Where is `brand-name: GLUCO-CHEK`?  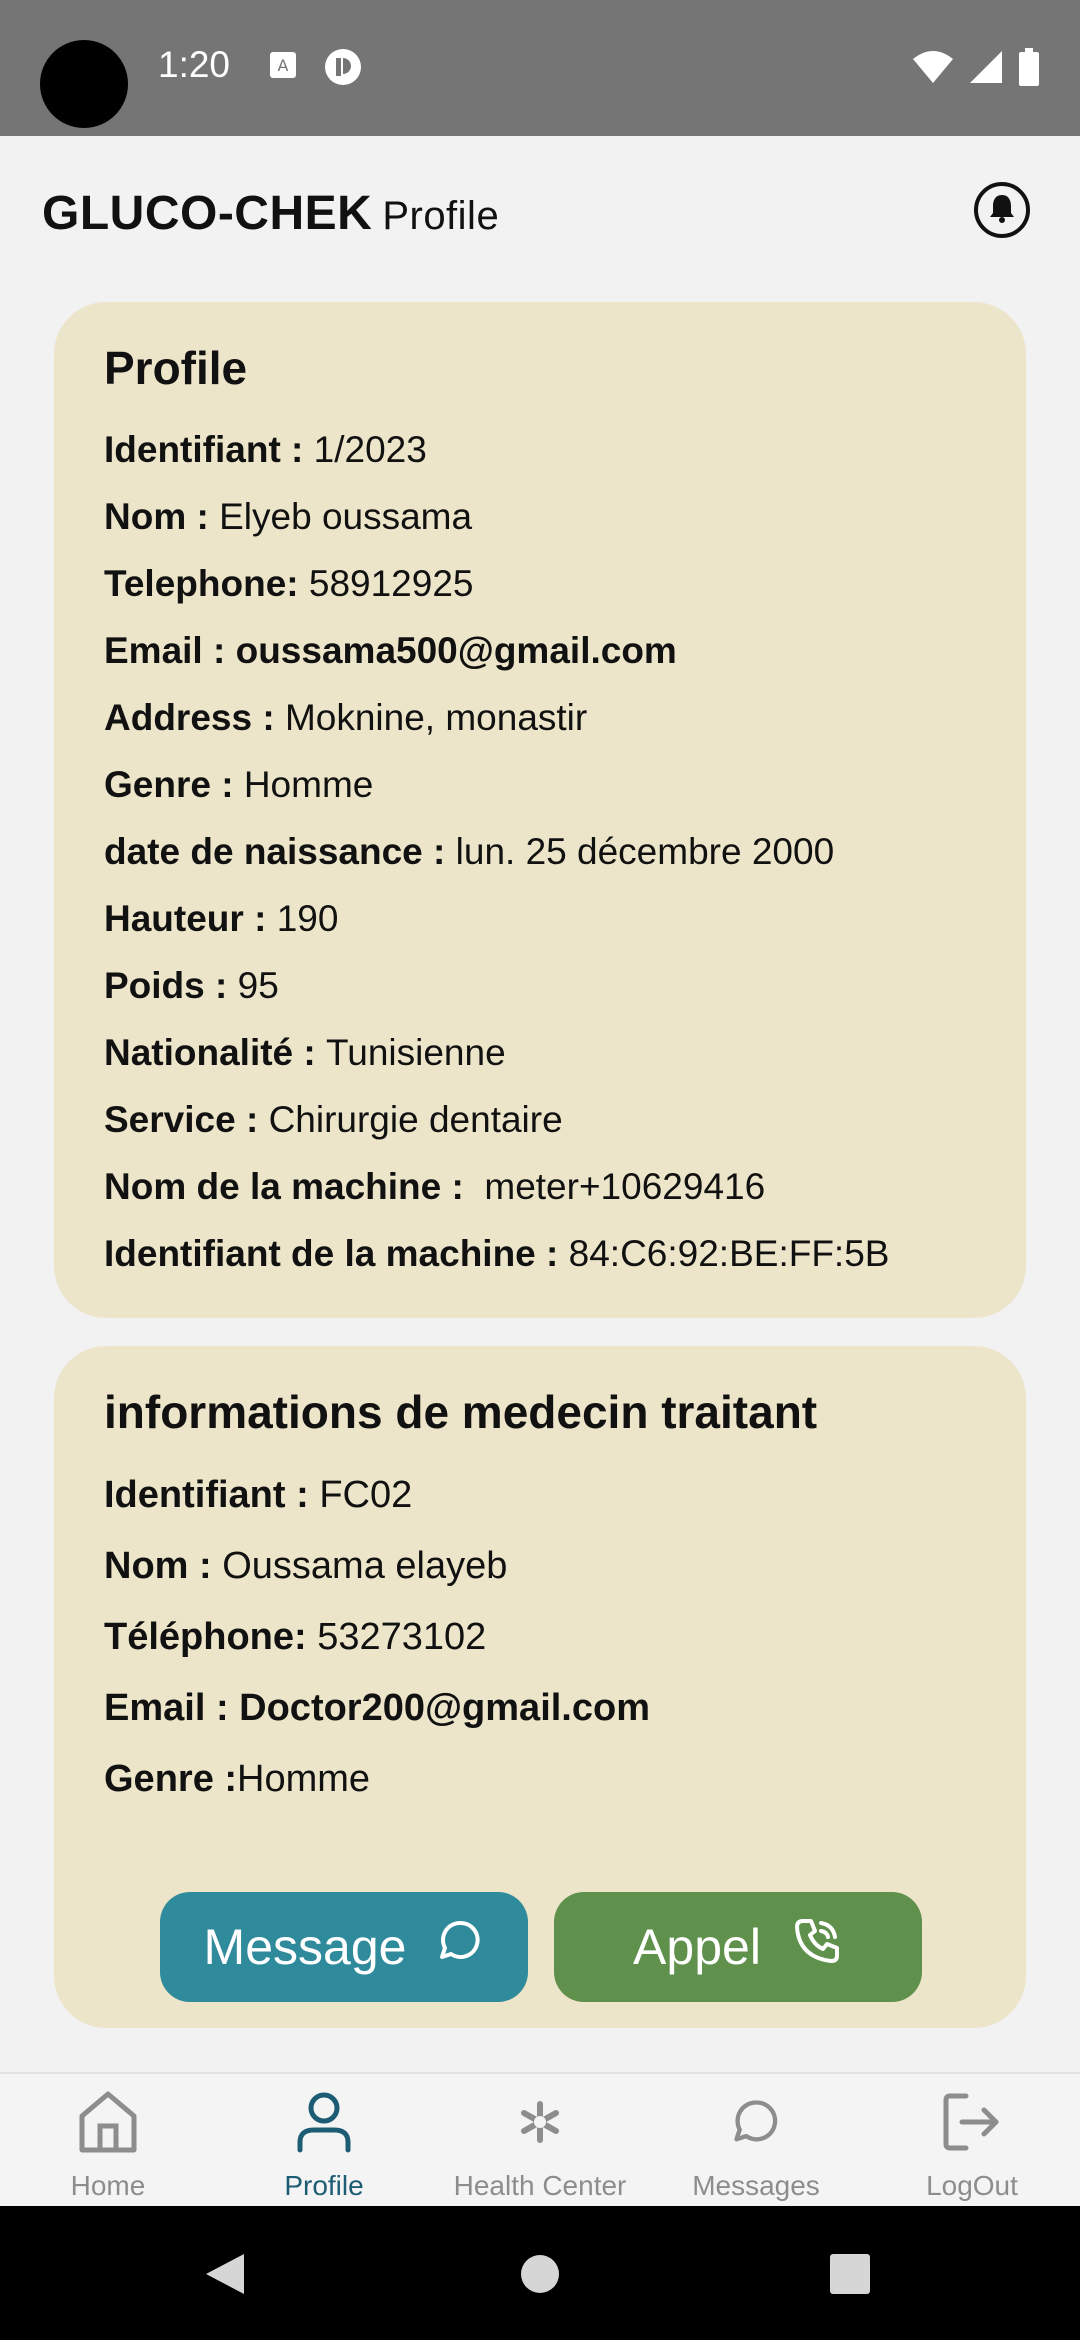
brand-name: GLUCO-CHEK is located at coordinates (207, 213).